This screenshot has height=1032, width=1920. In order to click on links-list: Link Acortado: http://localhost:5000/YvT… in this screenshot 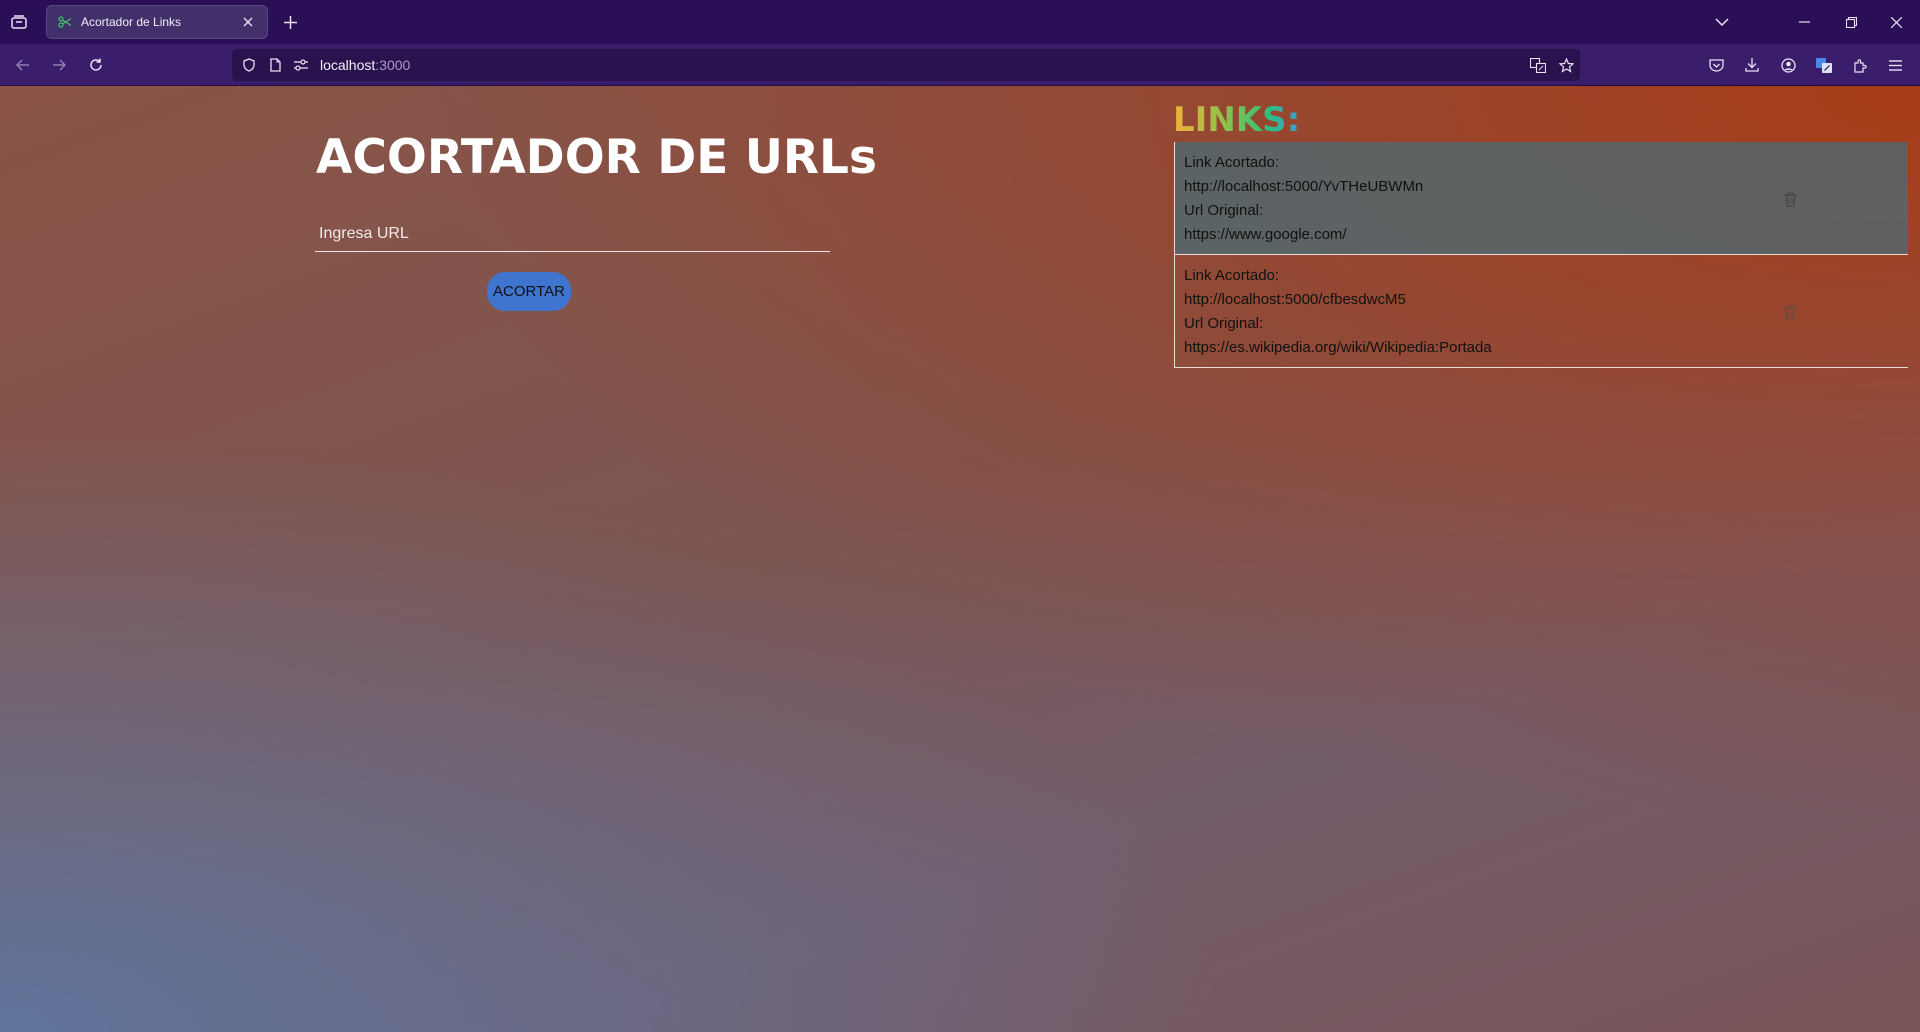, I will do `click(1541, 255)`.